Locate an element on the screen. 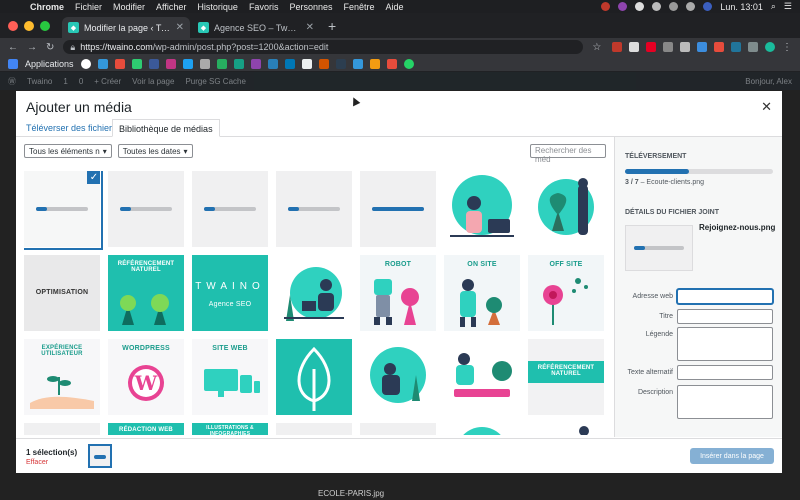 Image resolution: width=800 pixels, height=500 pixels. admin-updates: 1 is located at coordinates (65, 81).